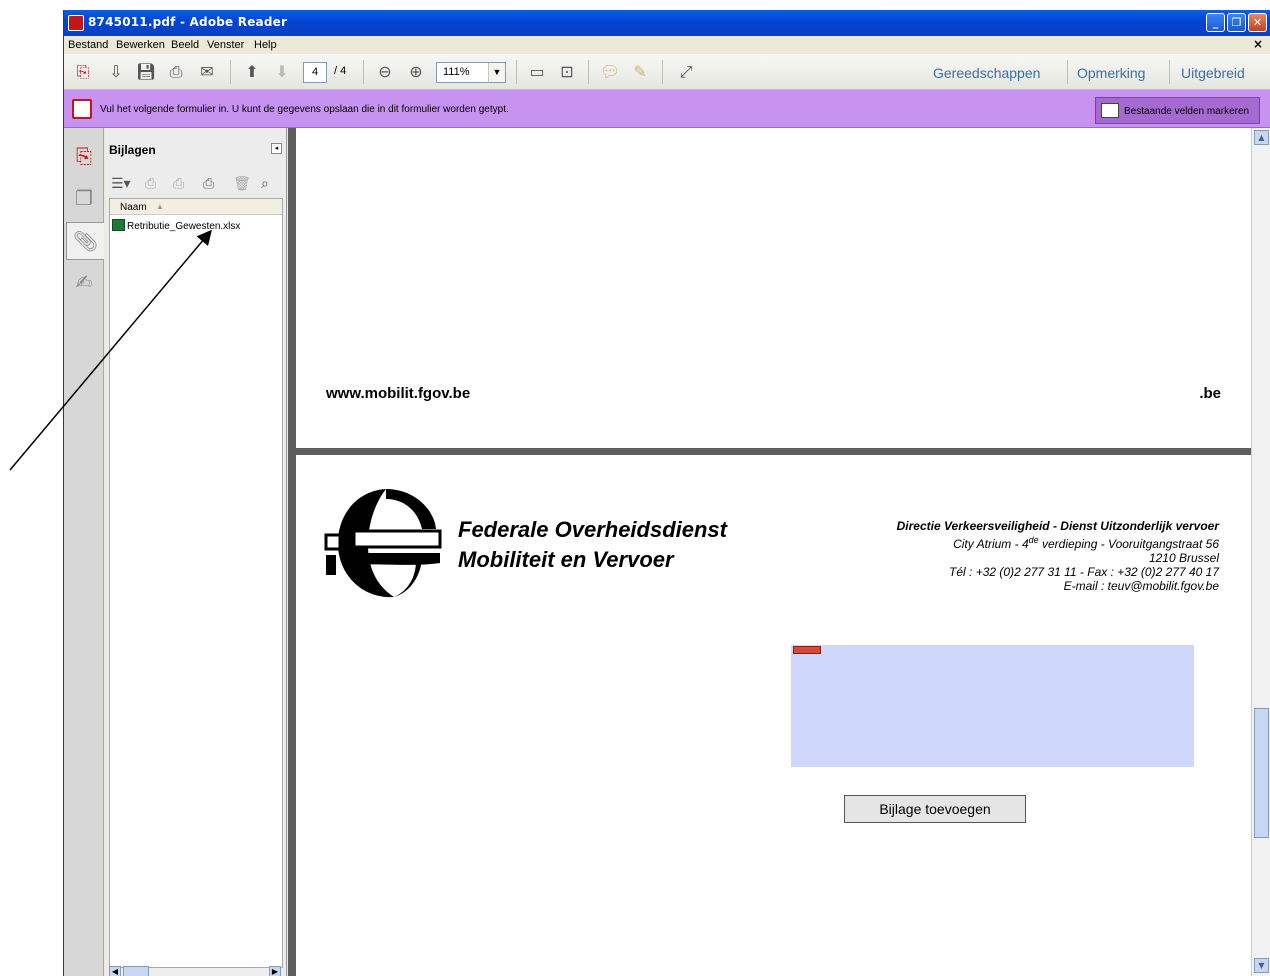 Image resolution: width=1270 pixels, height=976 pixels. Describe the element at coordinates (196, 583) in the screenshot. I see `attachments-list: Naam ▲ Retributie_Gewesten.xlsx` at that location.